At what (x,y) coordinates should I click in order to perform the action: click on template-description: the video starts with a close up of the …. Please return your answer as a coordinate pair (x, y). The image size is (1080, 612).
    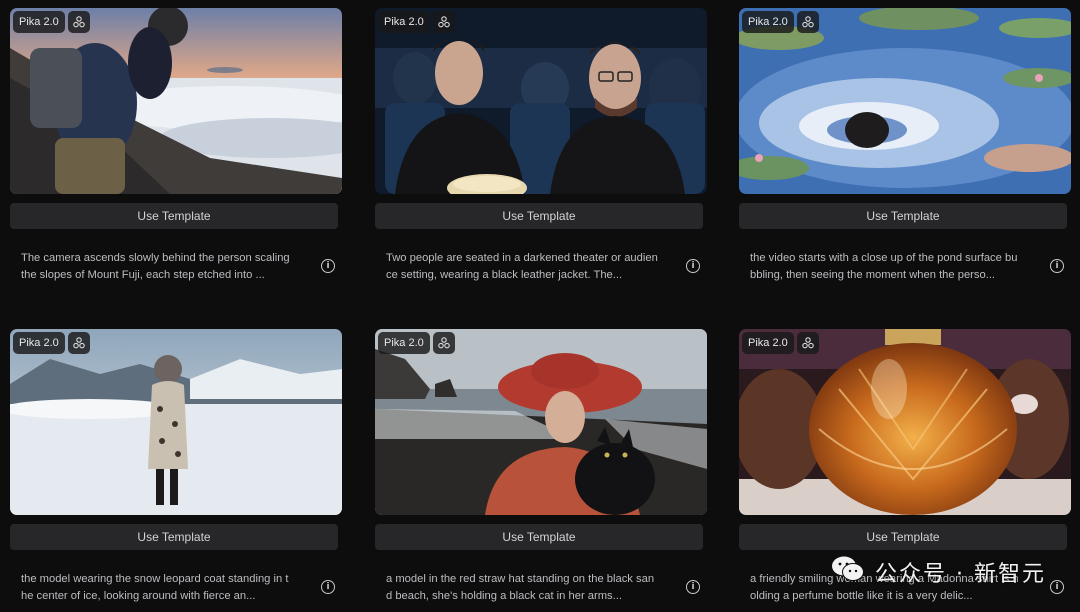
    Looking at the image, I should click on (884, 266).